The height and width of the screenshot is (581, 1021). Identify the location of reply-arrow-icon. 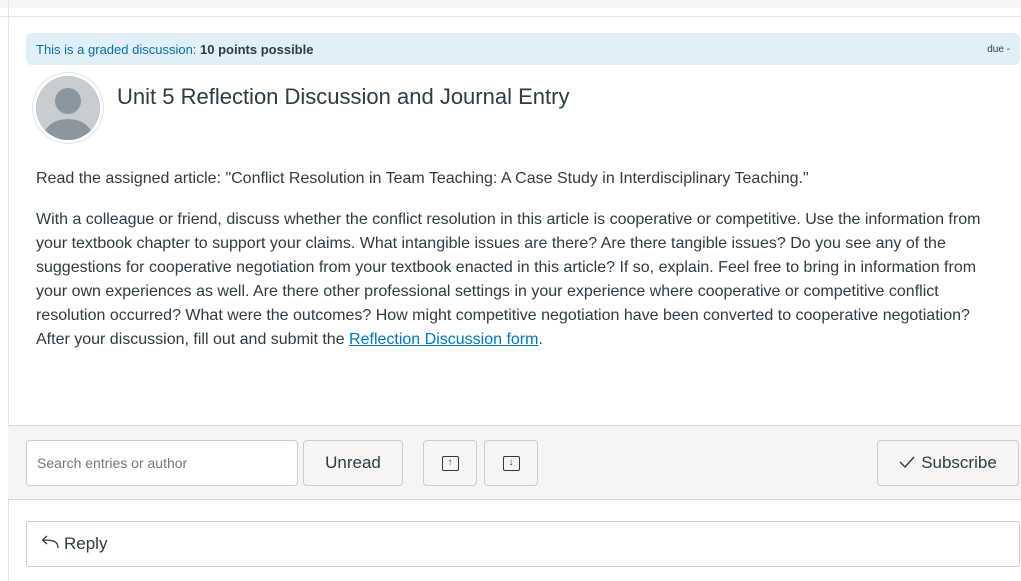
(50, 544).